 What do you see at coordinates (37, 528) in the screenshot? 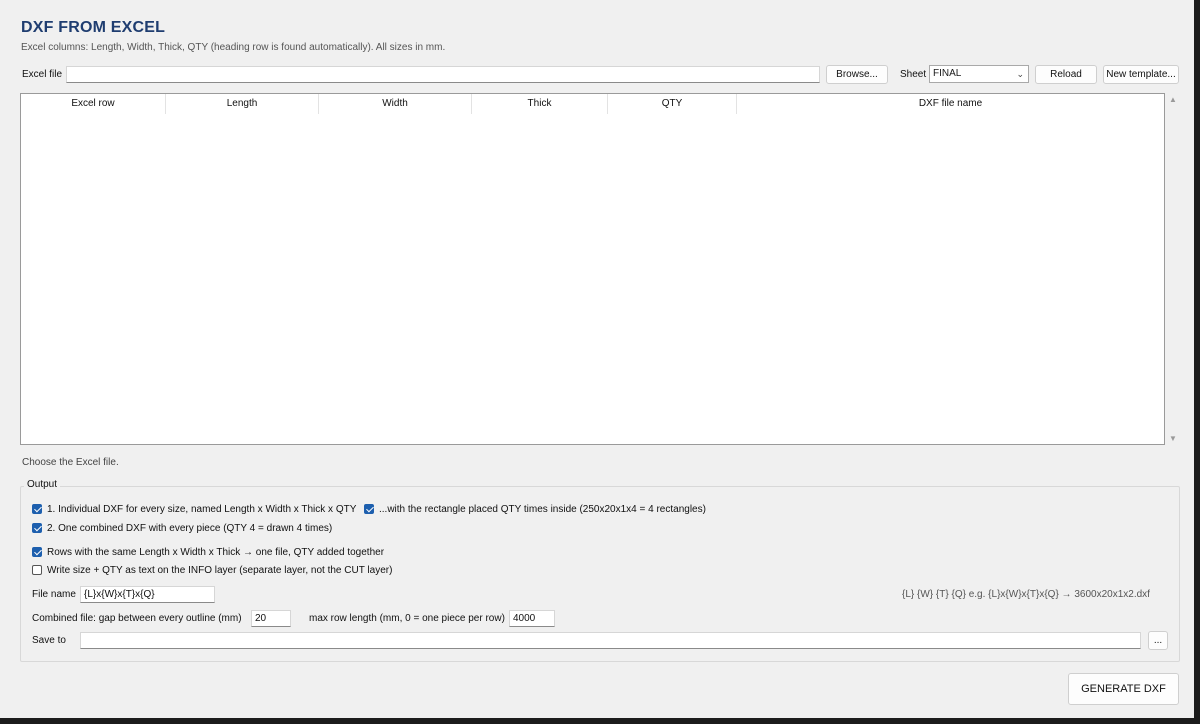
I see `combined-dxf-checkbox` at bounding box center [37, 528].